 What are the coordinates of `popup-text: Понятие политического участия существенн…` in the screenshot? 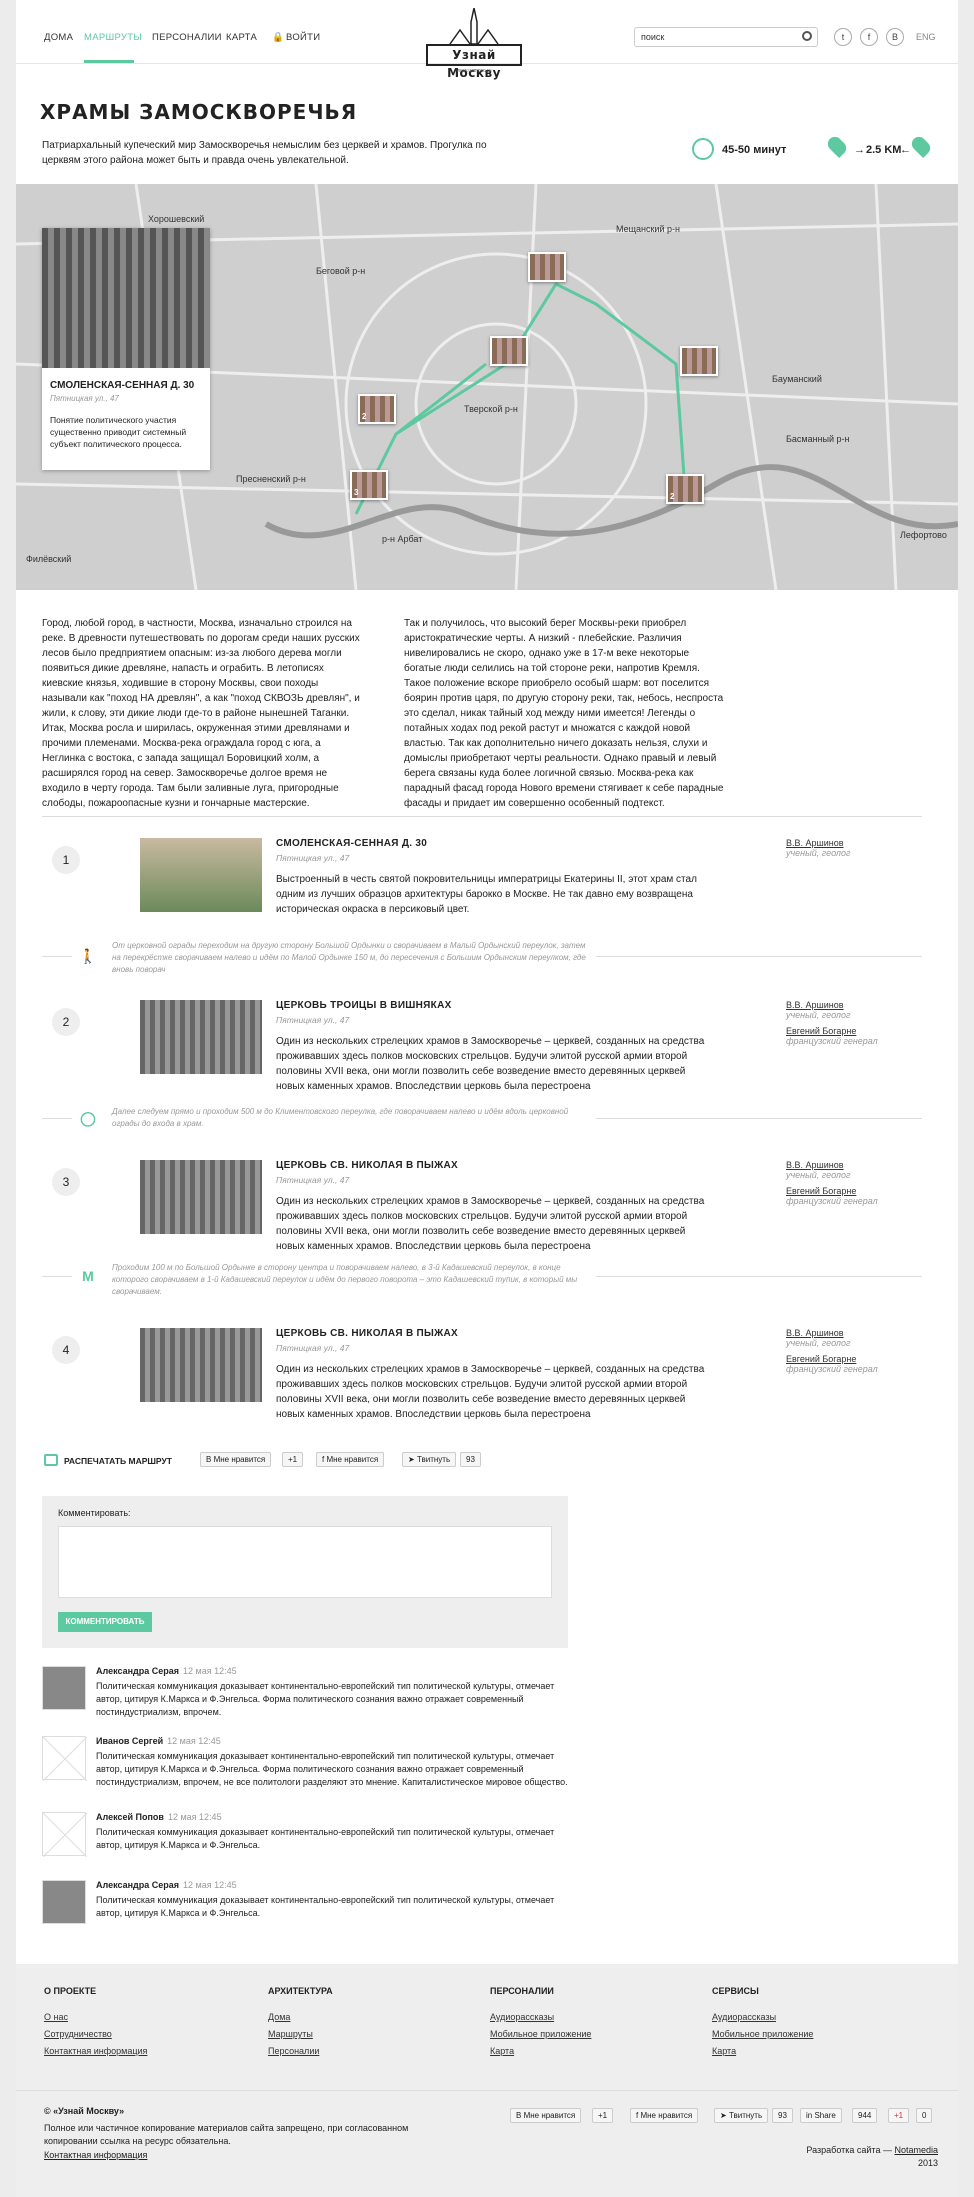 It's located at (118, 432).